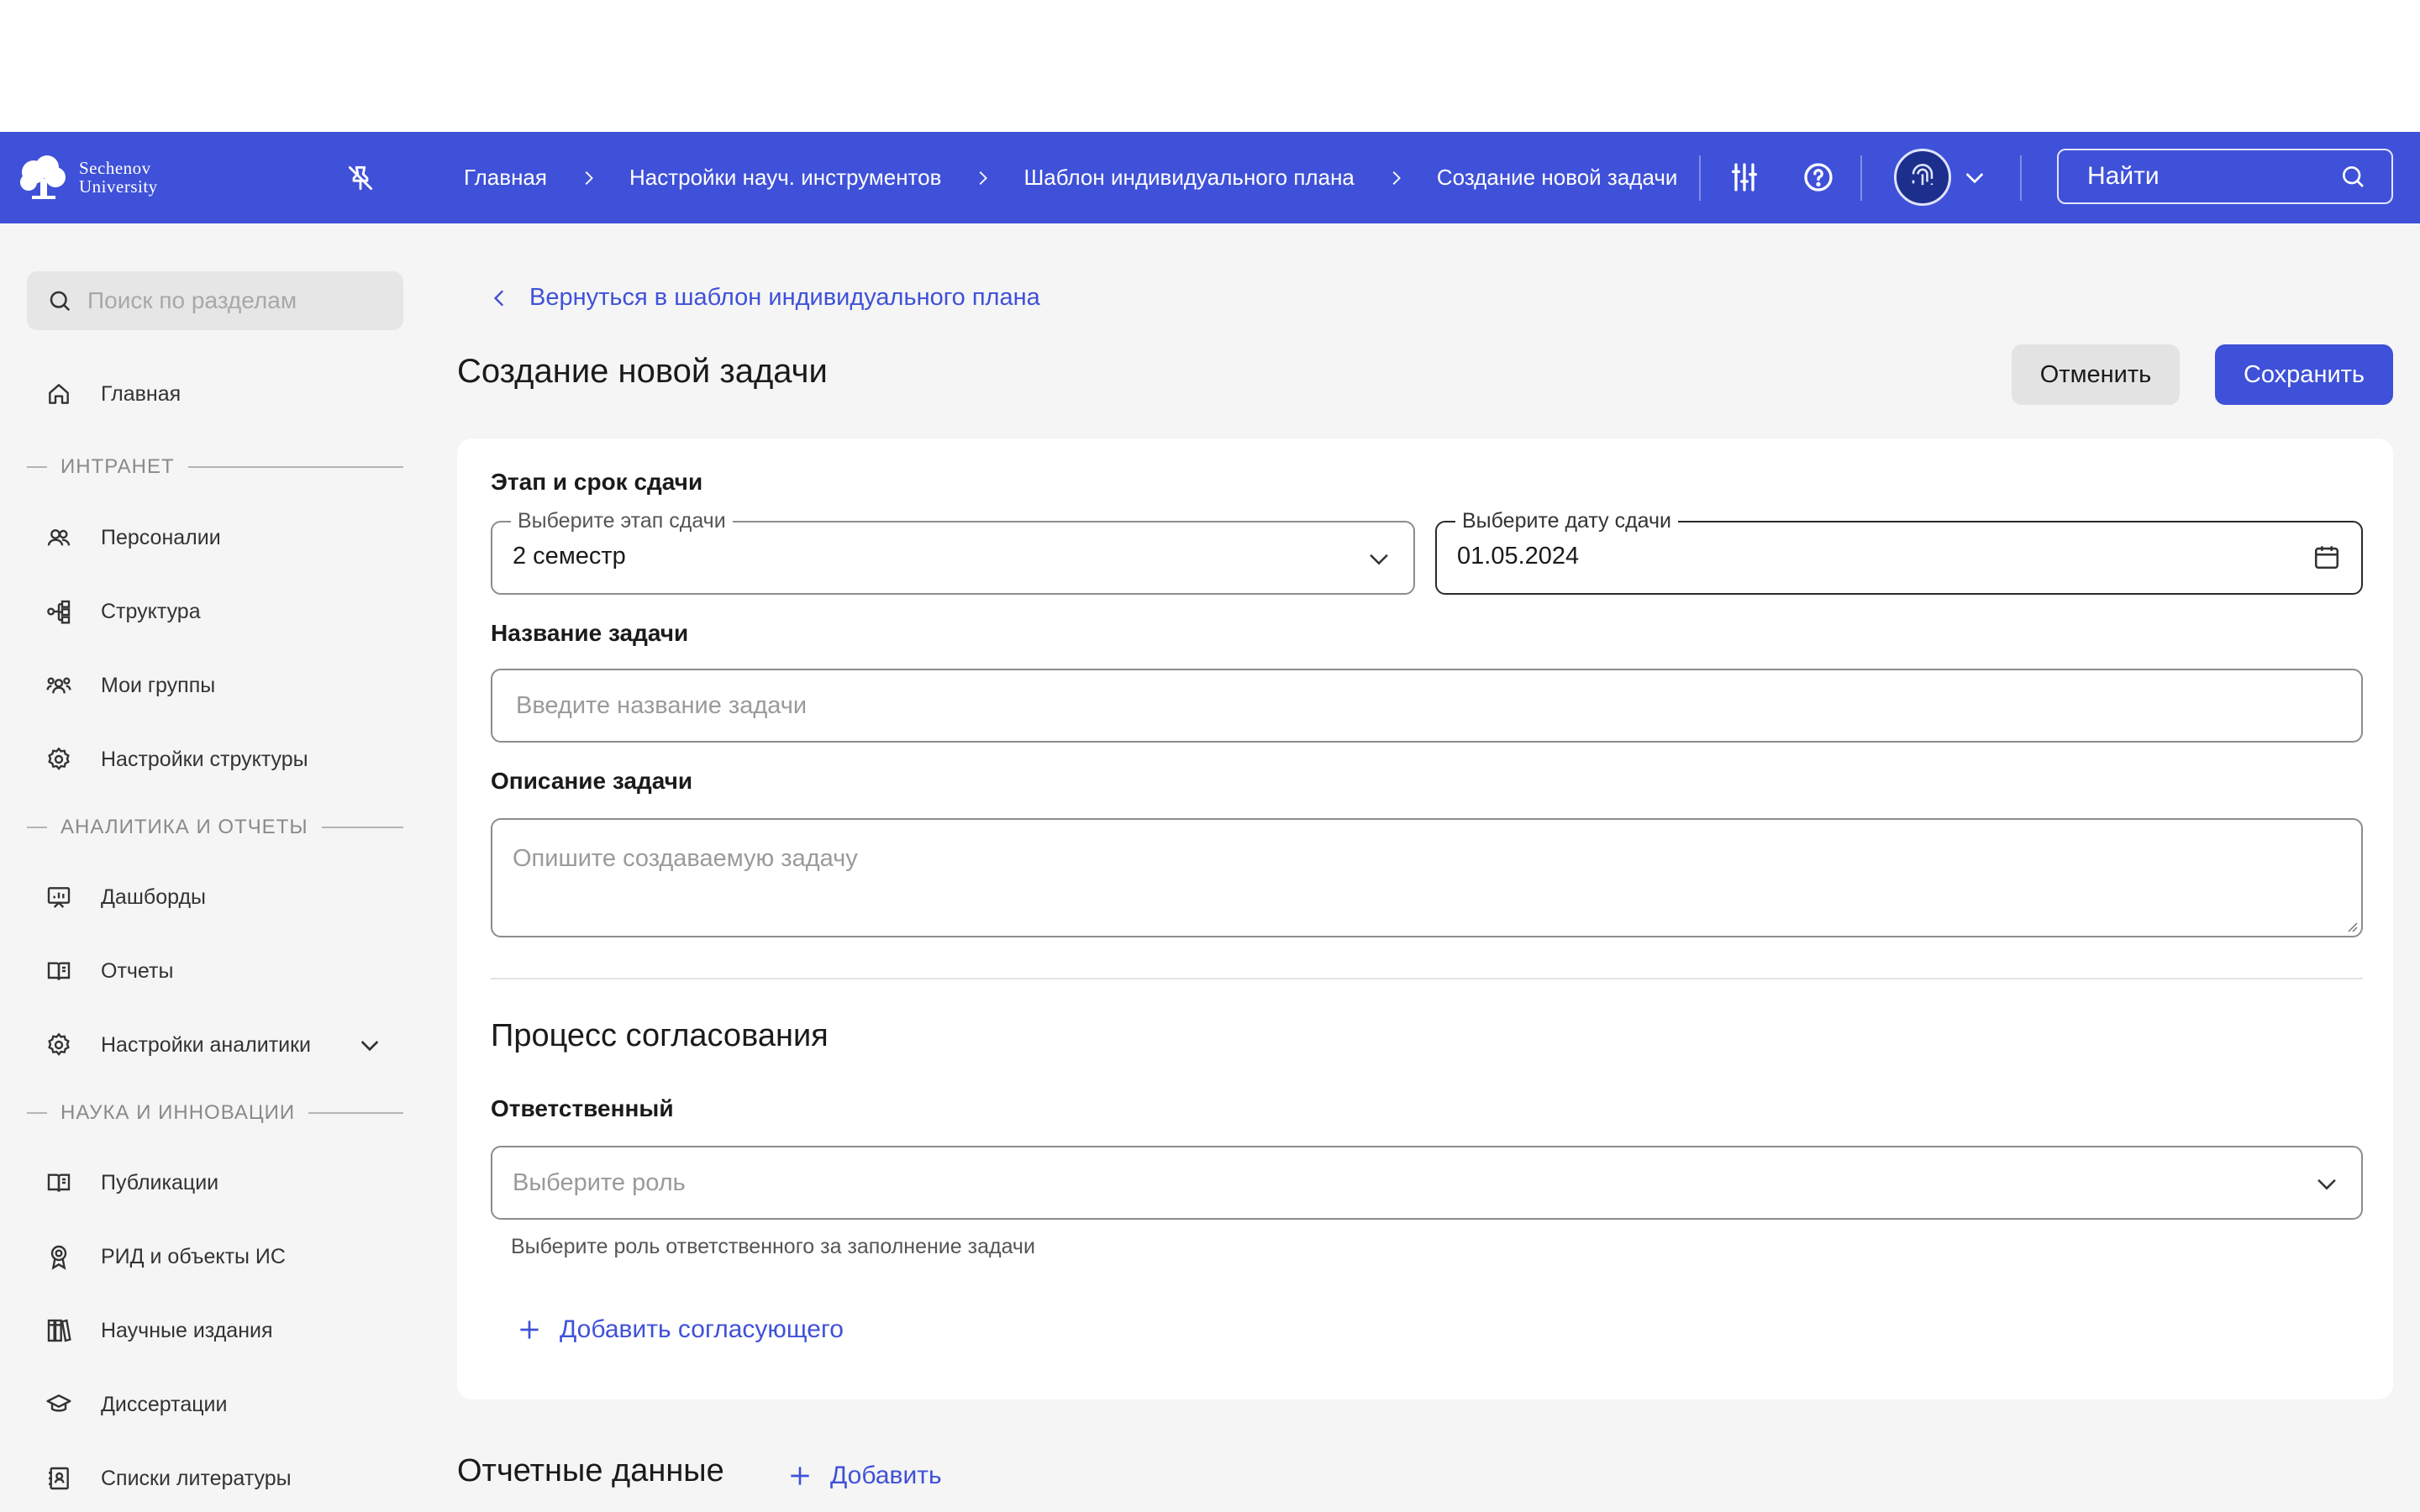 The height and width of the screenshot is (1512, 2420). Describe the element at coordinates (159, 1330) in the screenshot. I see `sidebar-item-journals: Научные издания` at that location.